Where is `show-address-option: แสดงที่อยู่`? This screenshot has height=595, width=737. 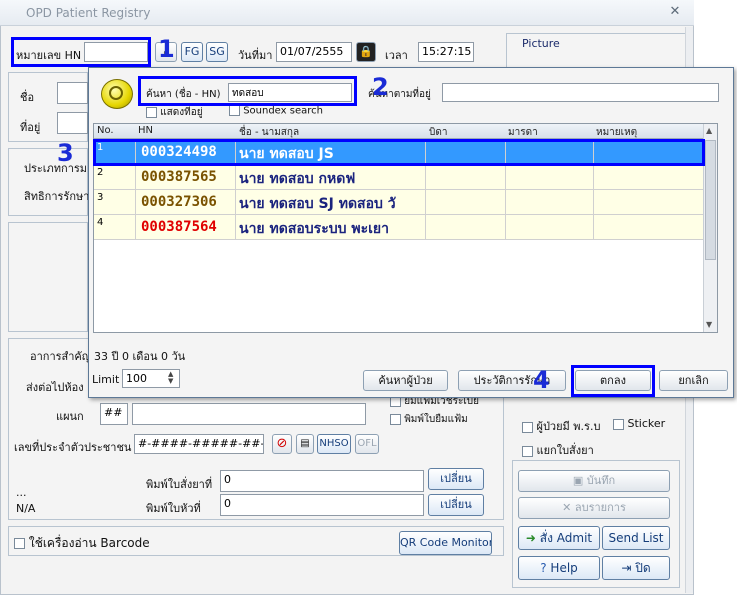
show-address-option: แสดงที่อยู่ is located at coordinates (174, 112).